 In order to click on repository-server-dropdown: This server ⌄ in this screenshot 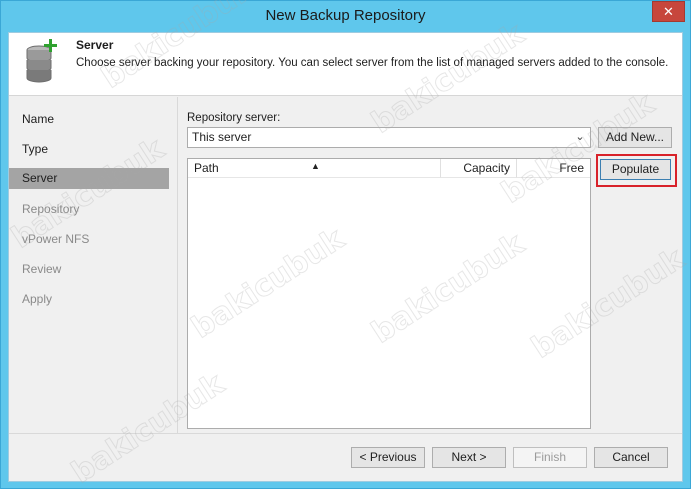, I will do `click(389, 137)`.